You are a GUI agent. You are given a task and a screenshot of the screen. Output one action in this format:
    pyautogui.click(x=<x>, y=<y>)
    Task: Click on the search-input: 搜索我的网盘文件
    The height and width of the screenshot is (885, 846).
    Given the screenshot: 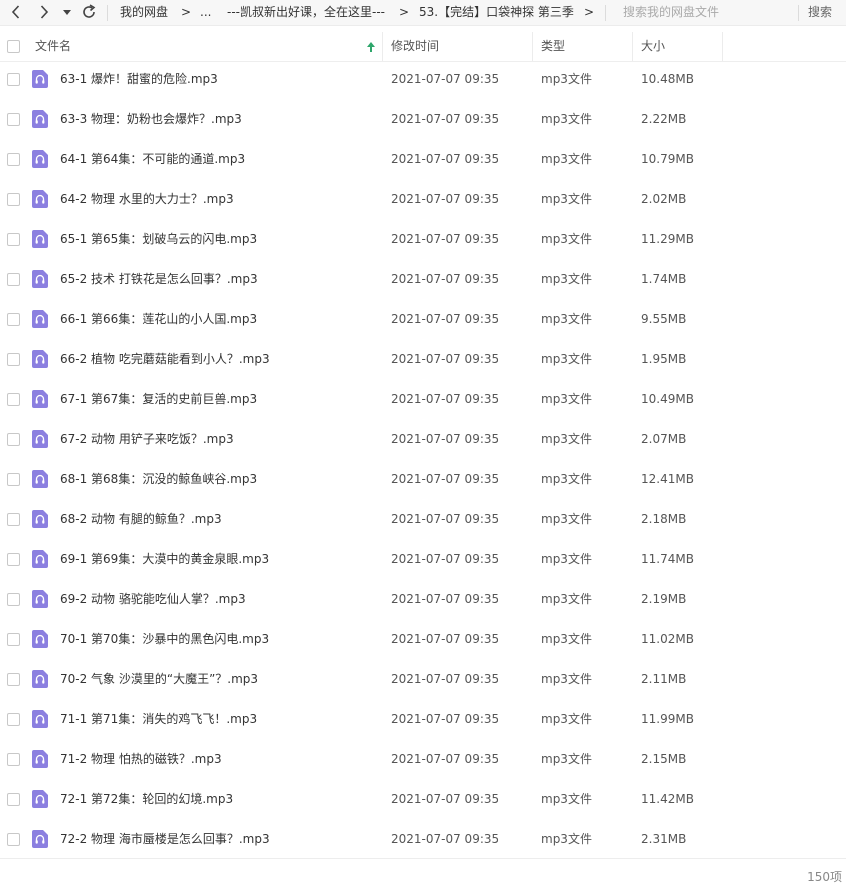 What is the action you would take?
    pyautogui.click(x=706, y=12)
    